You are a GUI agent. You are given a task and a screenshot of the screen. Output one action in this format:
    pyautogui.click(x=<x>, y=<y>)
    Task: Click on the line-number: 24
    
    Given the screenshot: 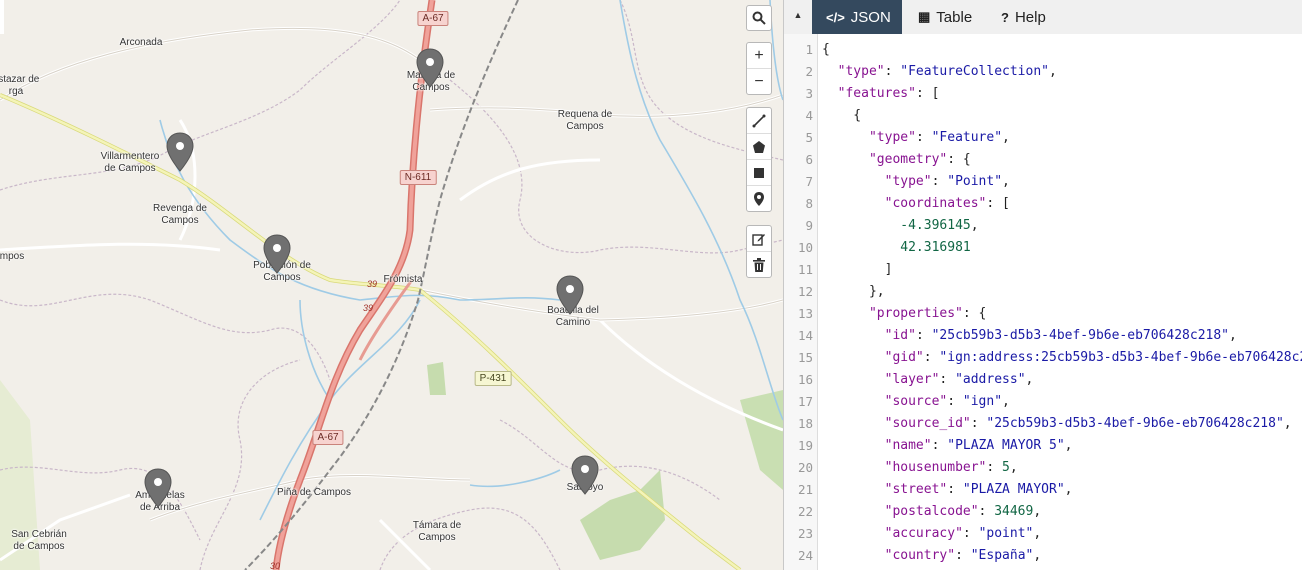 What is the action you would take?
    pyautogui.click(x=805, y=555)
    